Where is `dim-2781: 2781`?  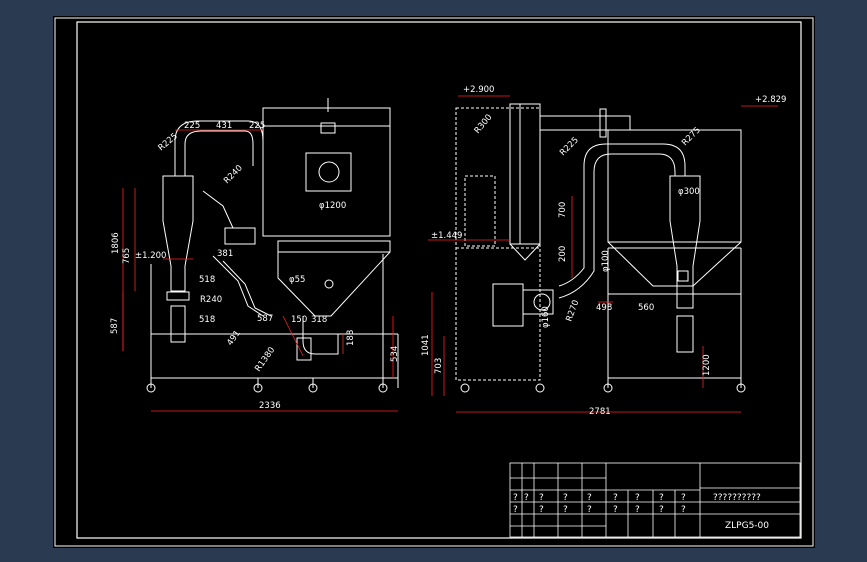
dim-2781: 2781 is located at coordinates (600, 412).